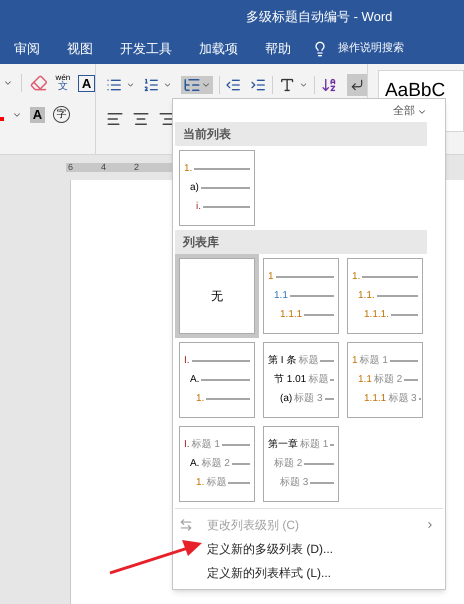 The image size is (464, 604). What do you see at coordinates (290, 380) in the screenshot?
I see `list-number: 节 1.01` at bounding box center [290, 380].